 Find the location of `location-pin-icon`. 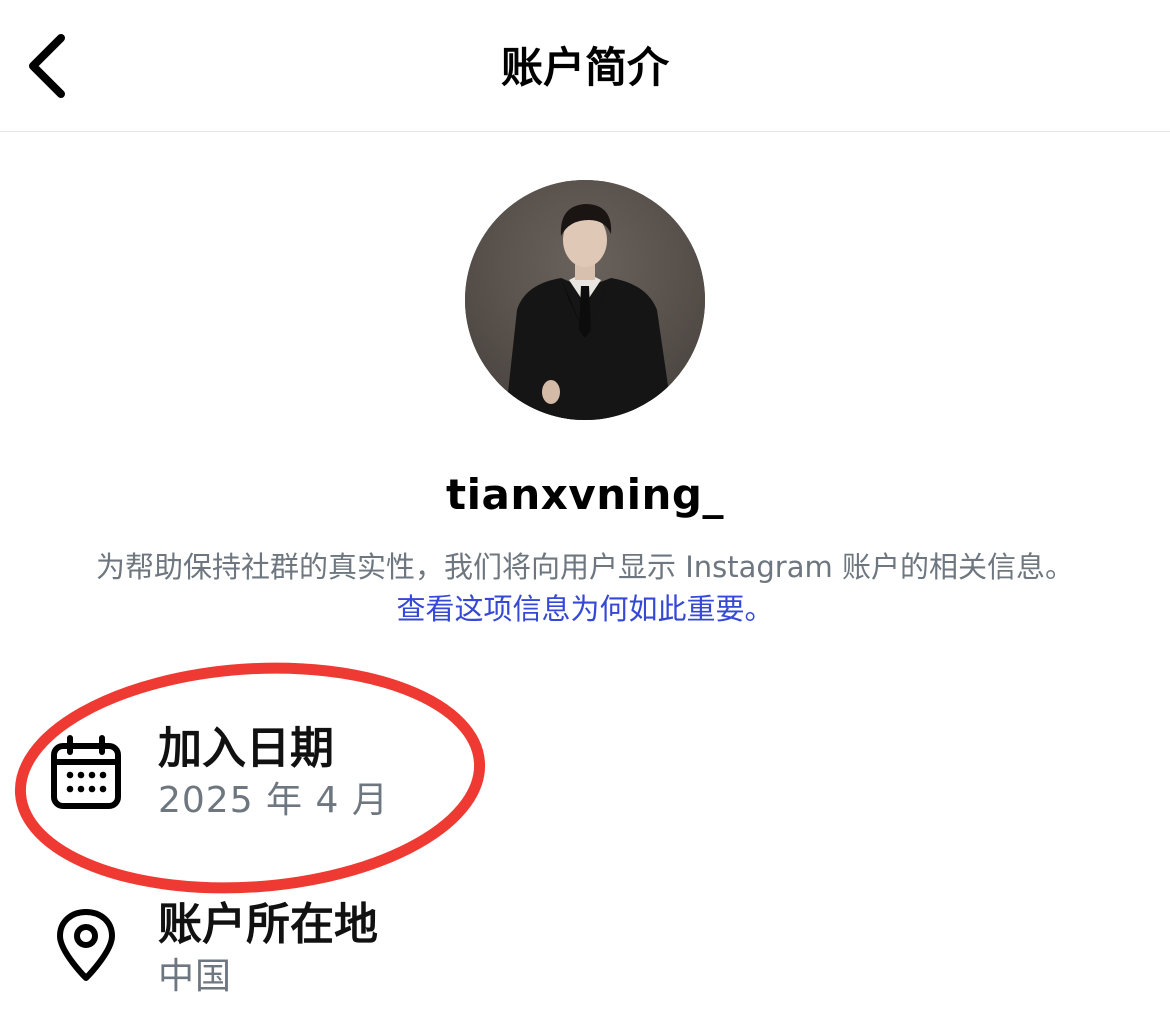

location-pin-icon is located at coordinates (86, 946).